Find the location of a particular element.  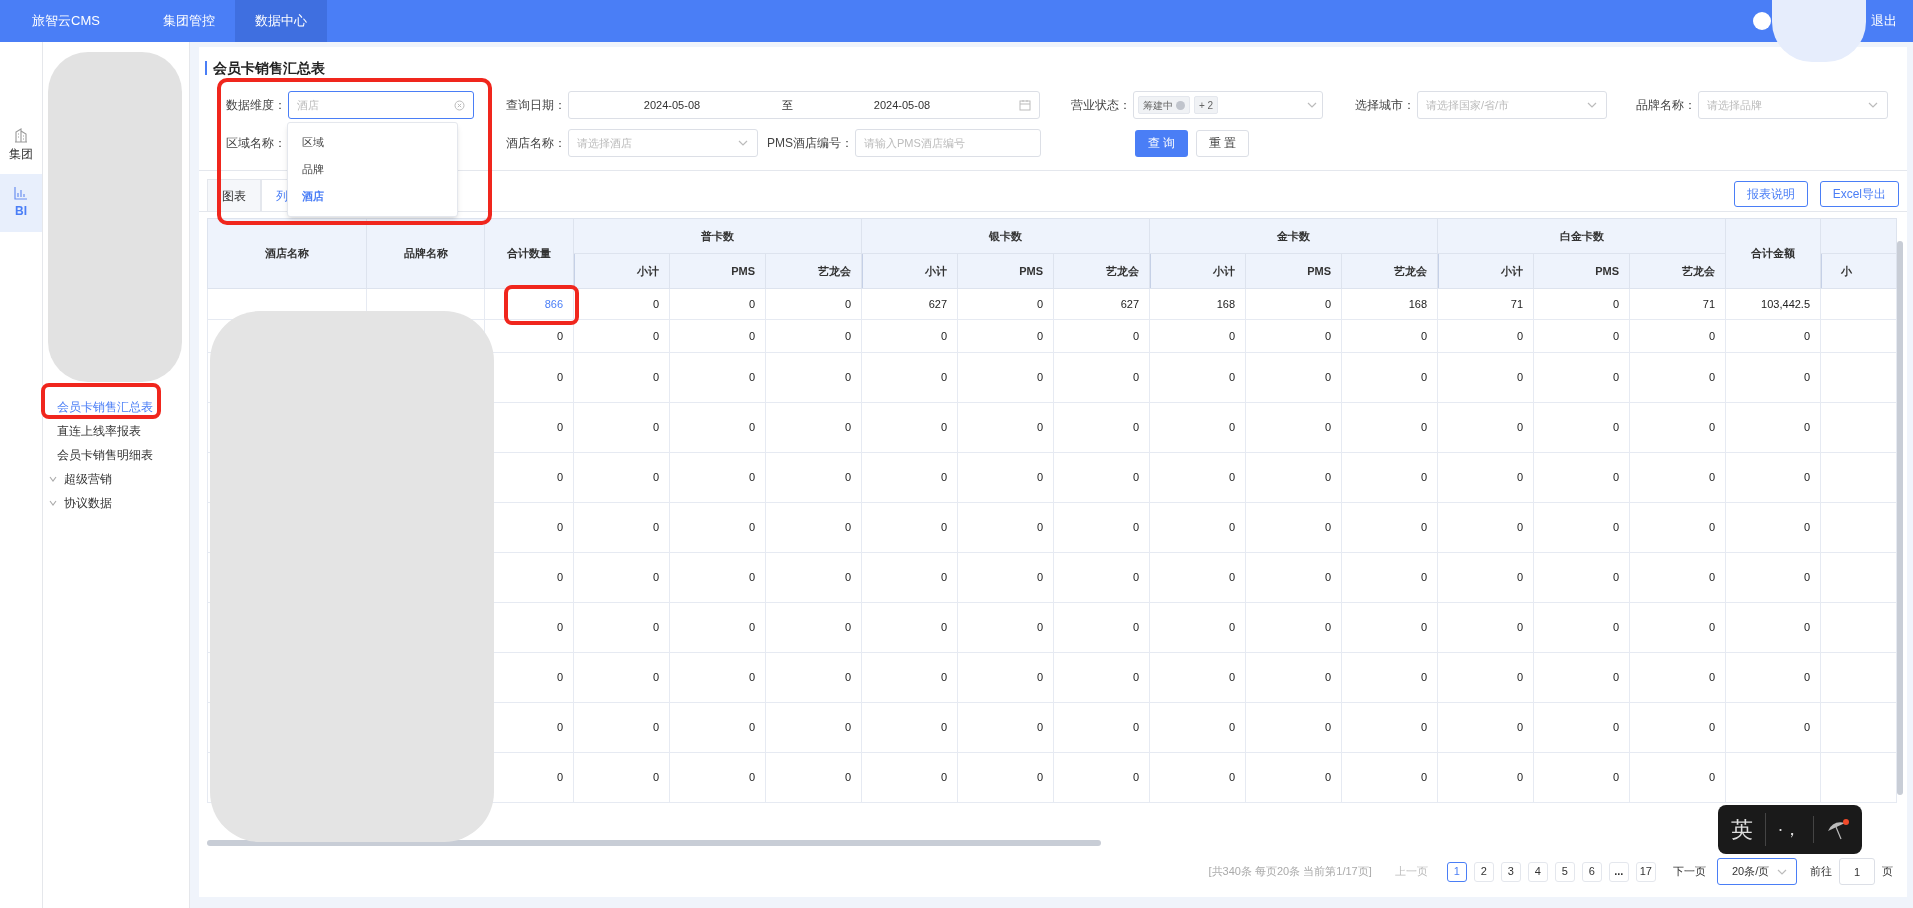

page-size-select: 20条/页 is located at coordinates (1757, 871).